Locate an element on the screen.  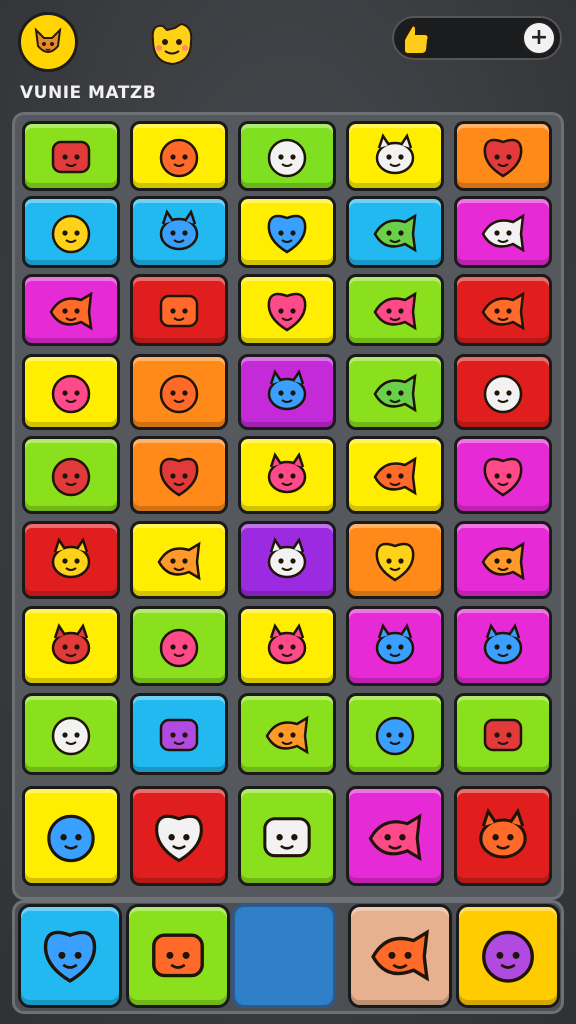
game-title: VUNIE MATZB is located at coordinates (88, 93).